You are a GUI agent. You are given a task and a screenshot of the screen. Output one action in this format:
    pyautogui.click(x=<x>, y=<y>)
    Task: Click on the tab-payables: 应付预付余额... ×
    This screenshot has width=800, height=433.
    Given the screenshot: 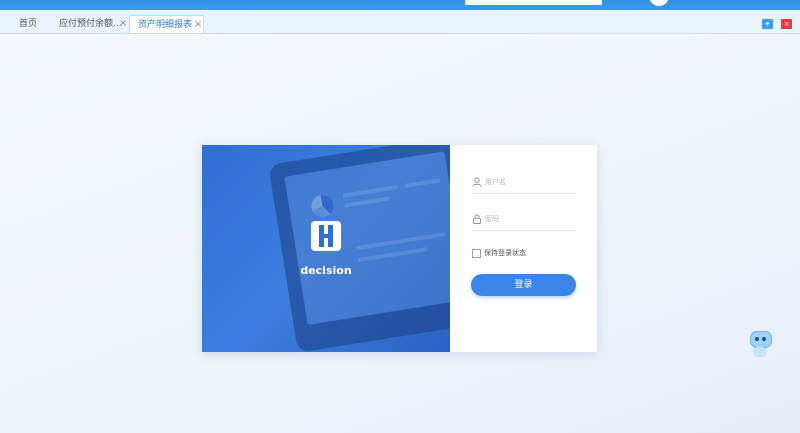 What is the action you would take?
    pyautogui.click(x=90, y=24)
    